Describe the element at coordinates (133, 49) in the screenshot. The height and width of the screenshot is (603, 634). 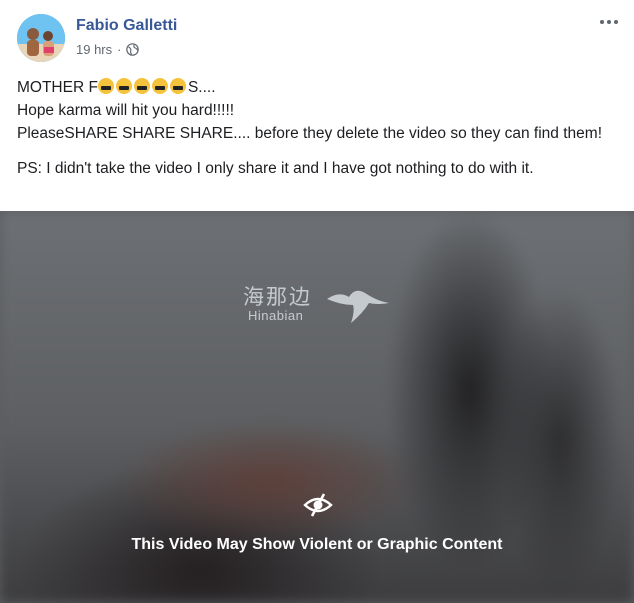
I see `globe-icon` at that location.